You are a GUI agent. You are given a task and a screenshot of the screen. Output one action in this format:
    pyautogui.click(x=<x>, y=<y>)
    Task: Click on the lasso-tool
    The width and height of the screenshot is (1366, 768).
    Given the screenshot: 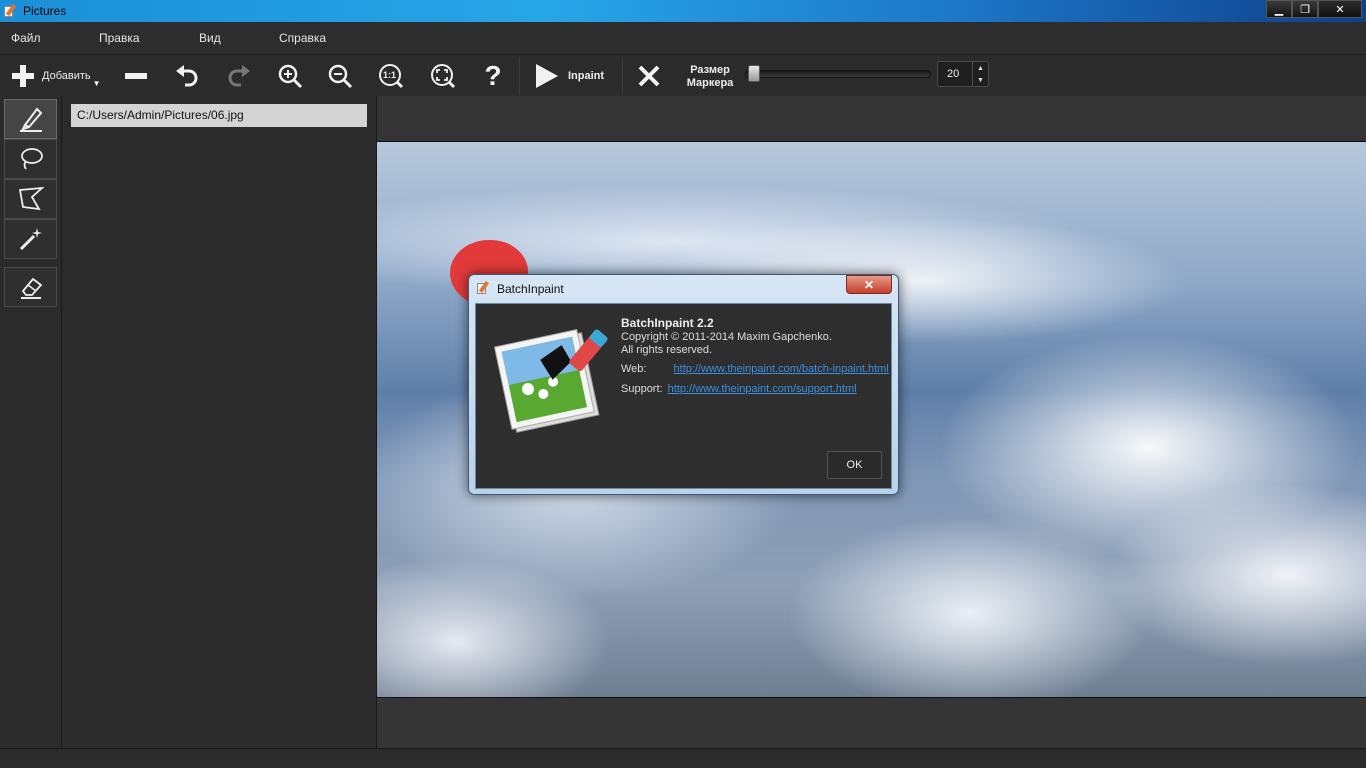 What is the action you would take?
    pyautogui.click(x=30, y=159)
    